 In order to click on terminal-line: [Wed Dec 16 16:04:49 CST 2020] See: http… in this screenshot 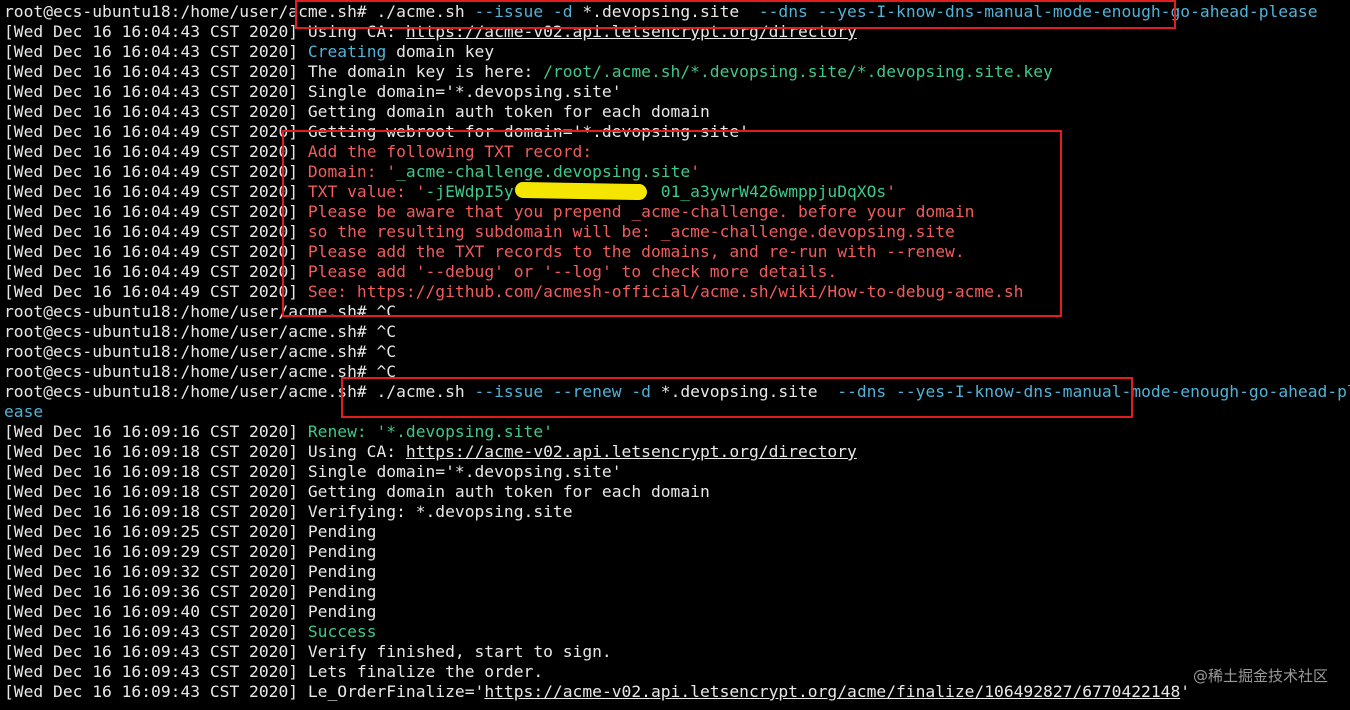, I will do `click(677, 292)`.